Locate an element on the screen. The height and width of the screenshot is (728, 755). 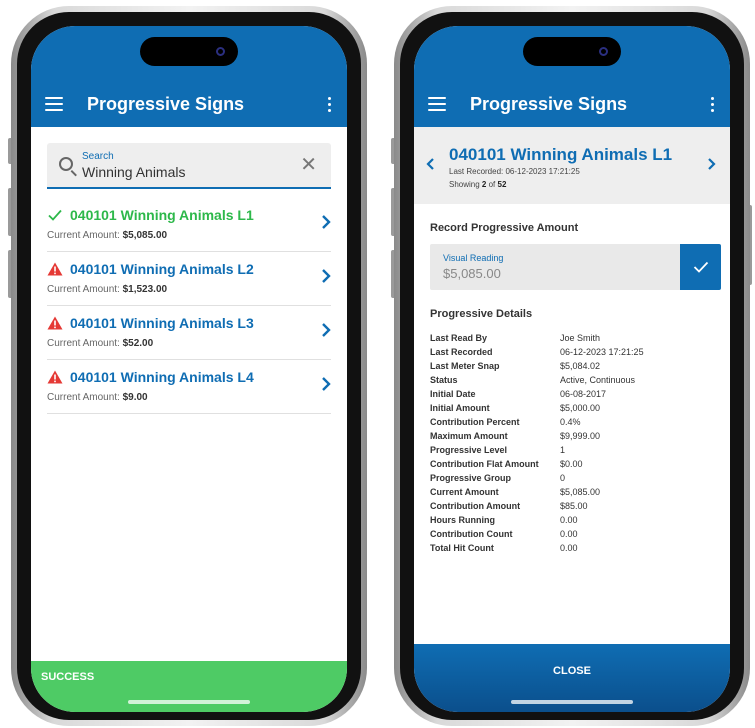
record-title: 040101 Winning Animals L1 is located at coordinates (561, 154).